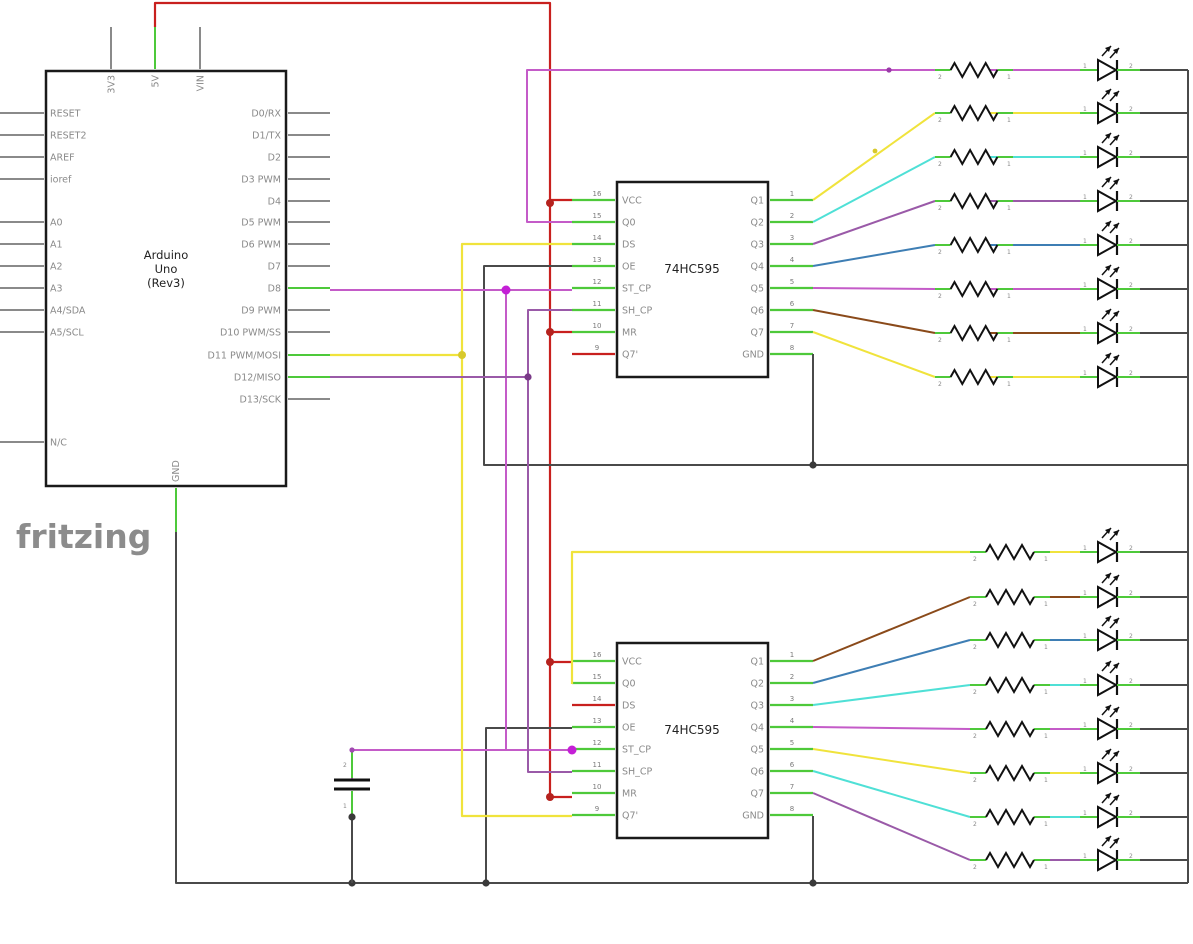  I want to click on chip1-q1-wire, so click(874, 156).